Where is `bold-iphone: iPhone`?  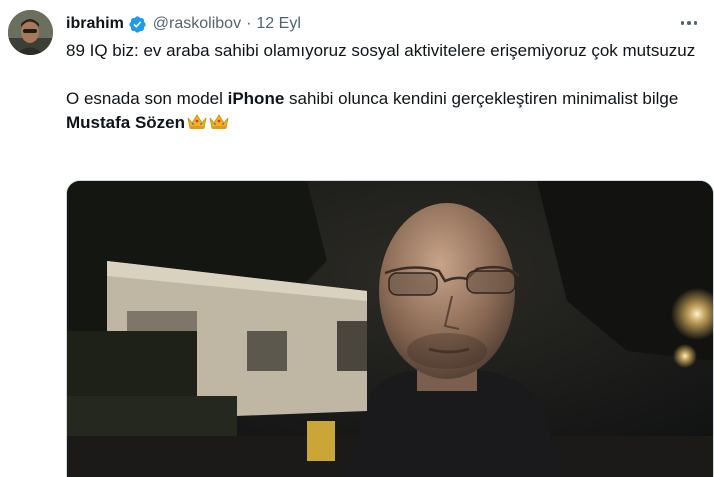 bold-iphone: iPhone is located at coordinates (256, 98).